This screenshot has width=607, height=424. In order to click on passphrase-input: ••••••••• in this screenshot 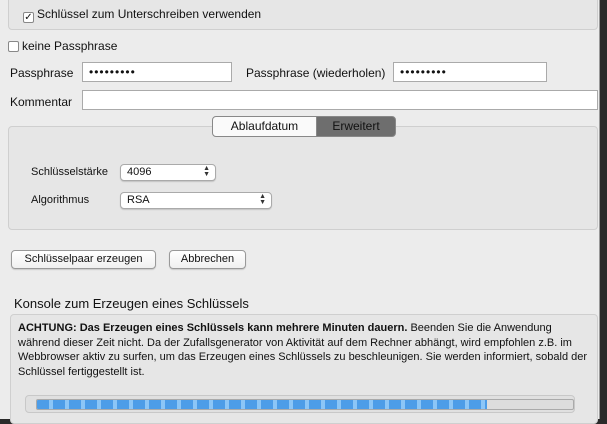, I will do `click(157, 72)`.